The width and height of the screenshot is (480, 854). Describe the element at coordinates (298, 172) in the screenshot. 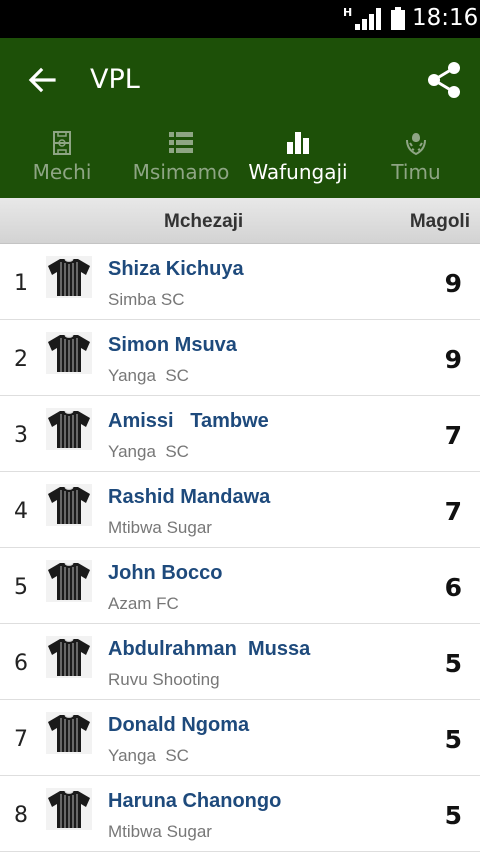

I see `tab-label: Wafungaji` at that location.